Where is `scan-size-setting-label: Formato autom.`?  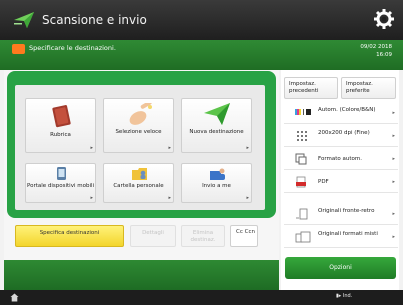 scan-size-setting-label: Formato autom. is located at coordinates (340, 159).